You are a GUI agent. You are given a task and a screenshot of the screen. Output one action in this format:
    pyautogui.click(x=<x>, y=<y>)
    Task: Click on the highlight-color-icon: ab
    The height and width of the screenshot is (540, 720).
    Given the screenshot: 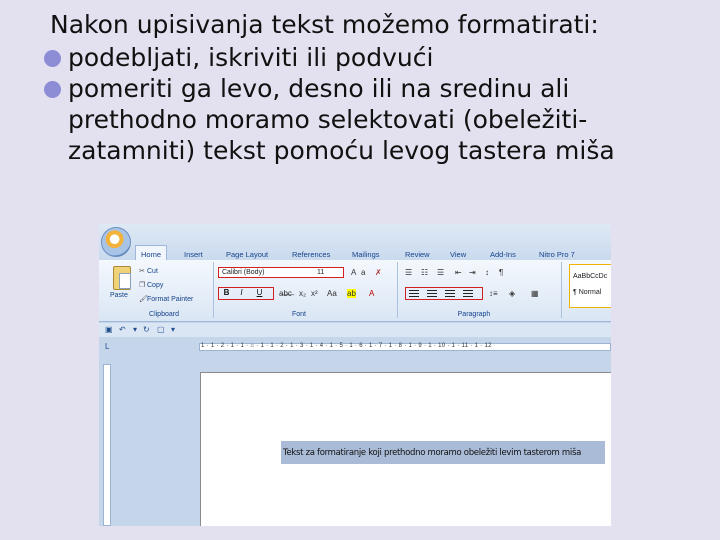 What is the action you would take?
    pyautogui.click(x=351, y=293)
    